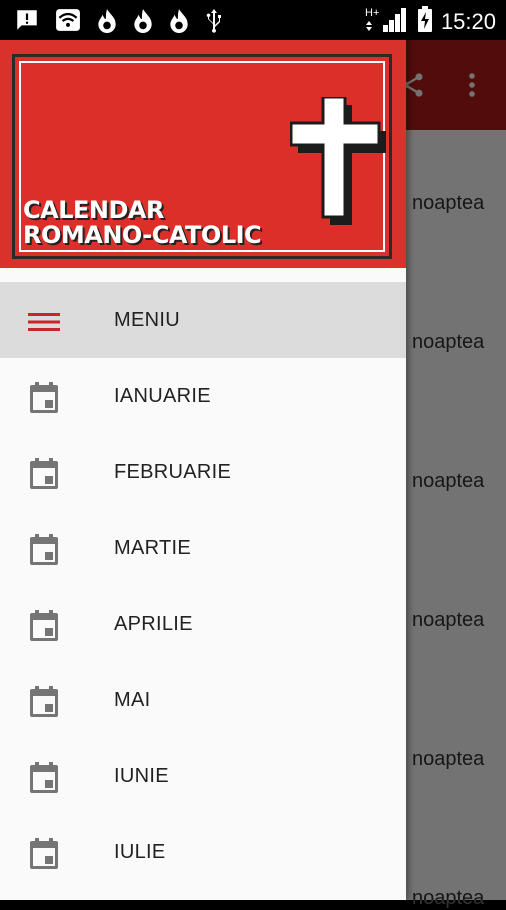  What do you see at coordinates (372, 13) in the screenshot?
I see `network-type-label: H+` at bounding box center [372, 13].